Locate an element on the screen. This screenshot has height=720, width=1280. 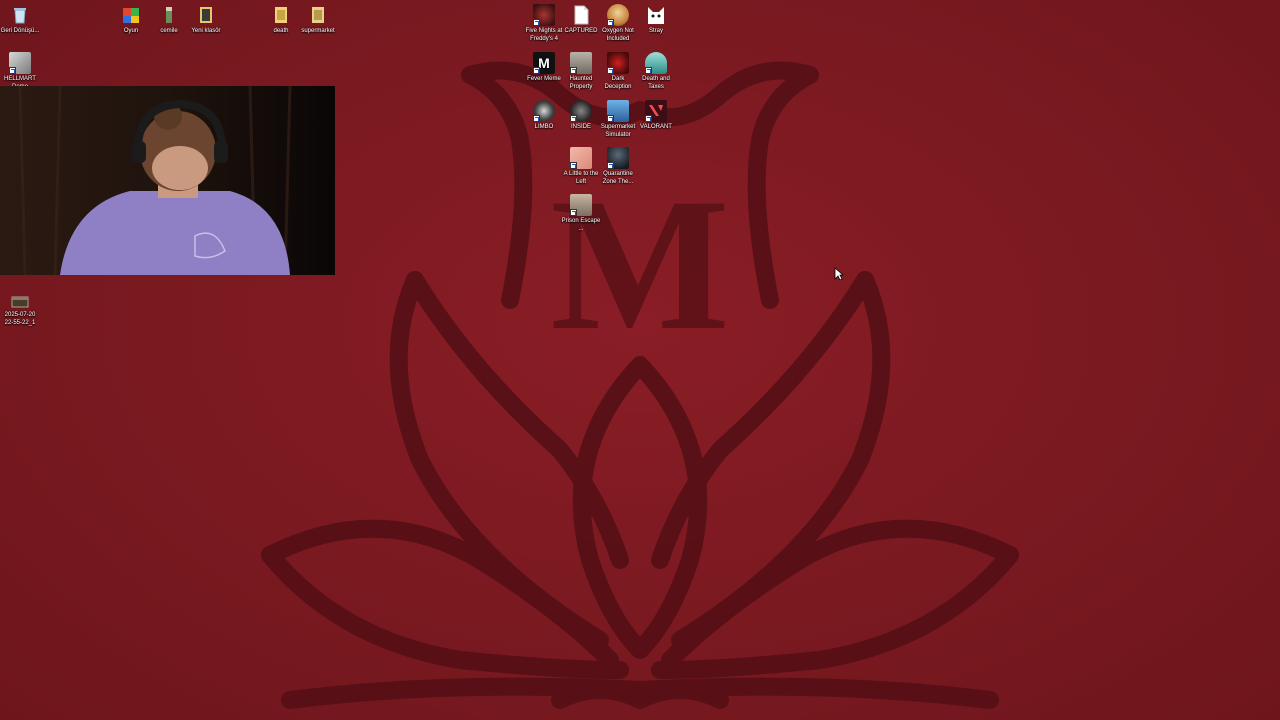
desktop-icon-supermarket-simulator: Supermarket Simulator is located at coordinates (618, 119).